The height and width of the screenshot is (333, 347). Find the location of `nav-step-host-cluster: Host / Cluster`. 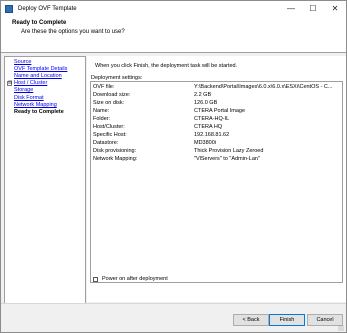

nav-step-host-cluster: Host / Cluster is located at coordinates (30, 83).